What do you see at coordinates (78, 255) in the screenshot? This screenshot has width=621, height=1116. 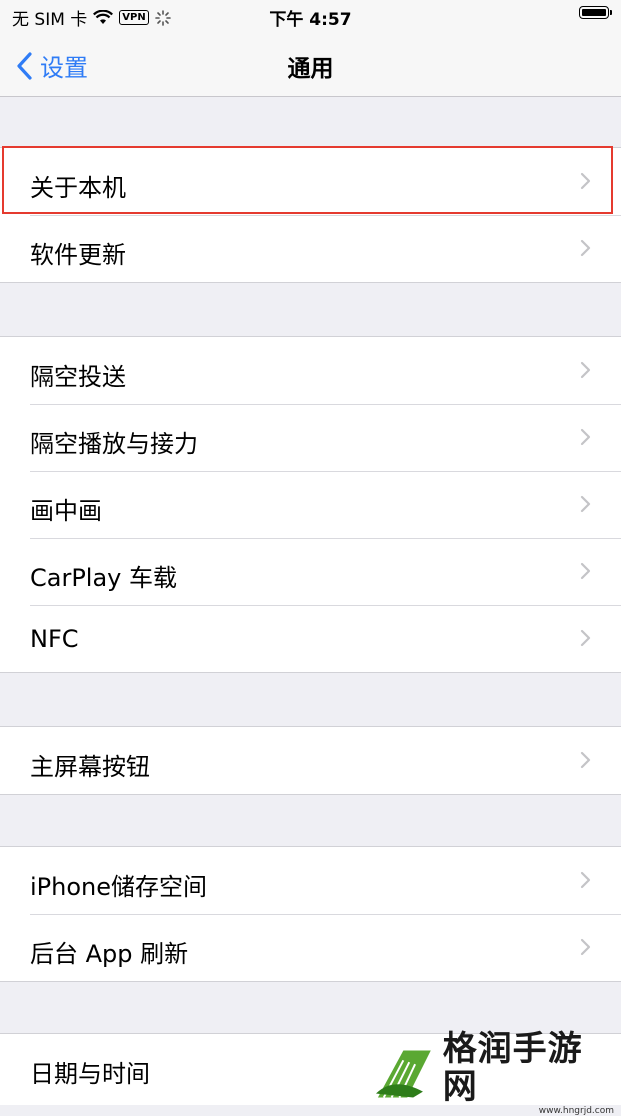 I see `row-label: 软件更新` at bounding box center [78, 255].